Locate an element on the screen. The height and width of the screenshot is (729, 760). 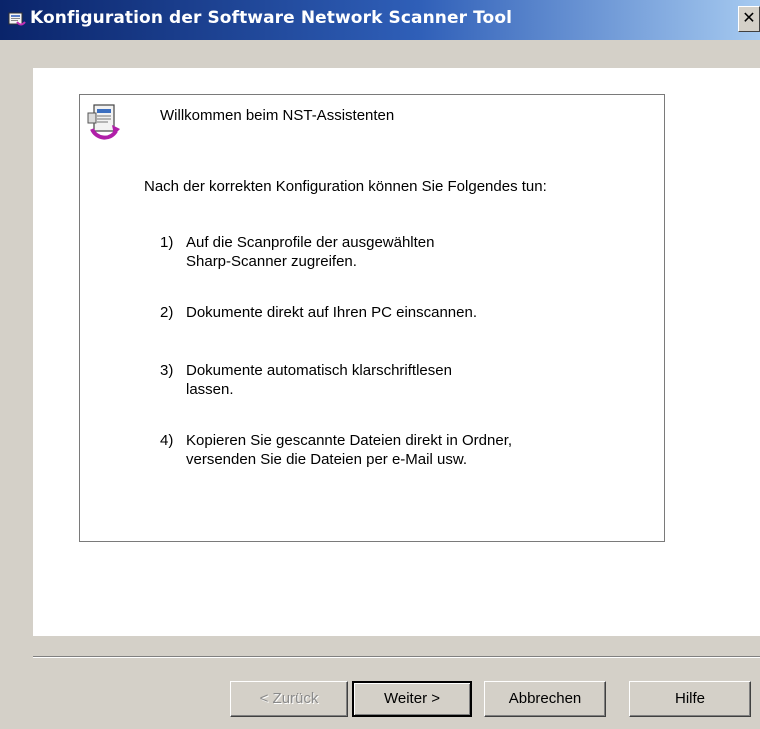
close-button: ✕ is located at coordinates (749, 19).